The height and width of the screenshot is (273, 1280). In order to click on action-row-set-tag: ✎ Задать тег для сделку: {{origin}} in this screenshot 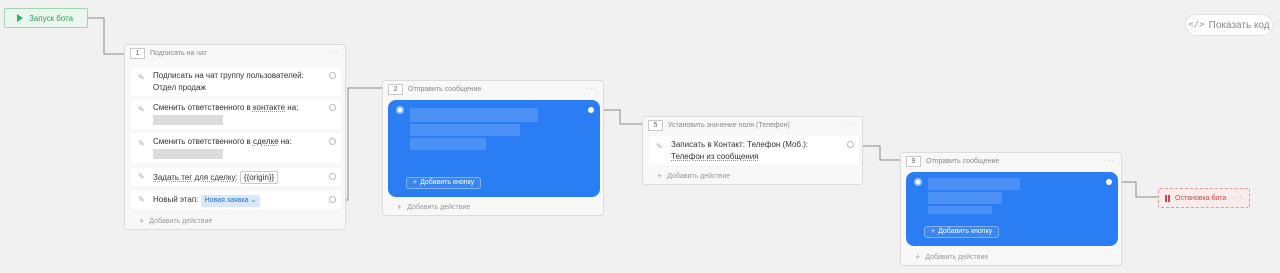, I will do `click(236, 177)`.